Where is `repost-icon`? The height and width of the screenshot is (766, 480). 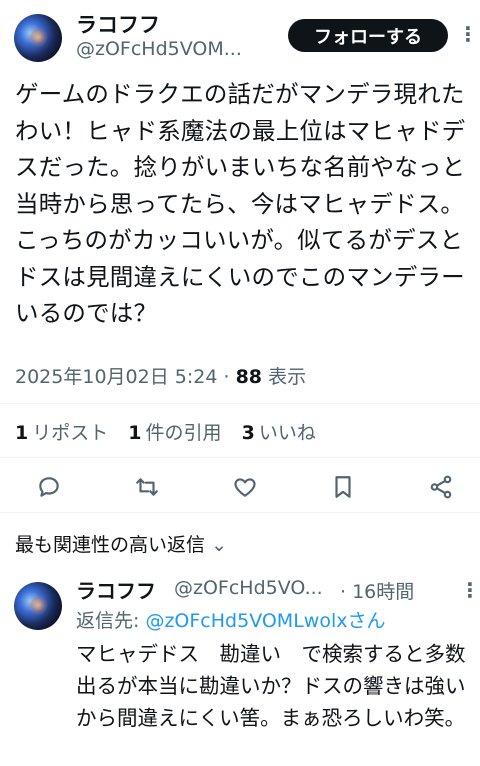 repost-icon is located at coordinates (147, 487).